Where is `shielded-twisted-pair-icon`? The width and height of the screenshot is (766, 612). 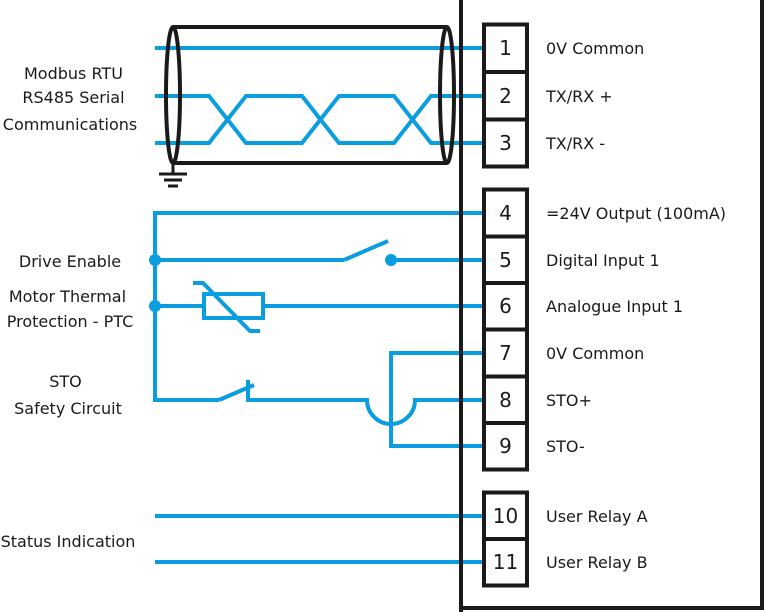
shielded-twisted-pair-icon is located at coordinates (319, 95).